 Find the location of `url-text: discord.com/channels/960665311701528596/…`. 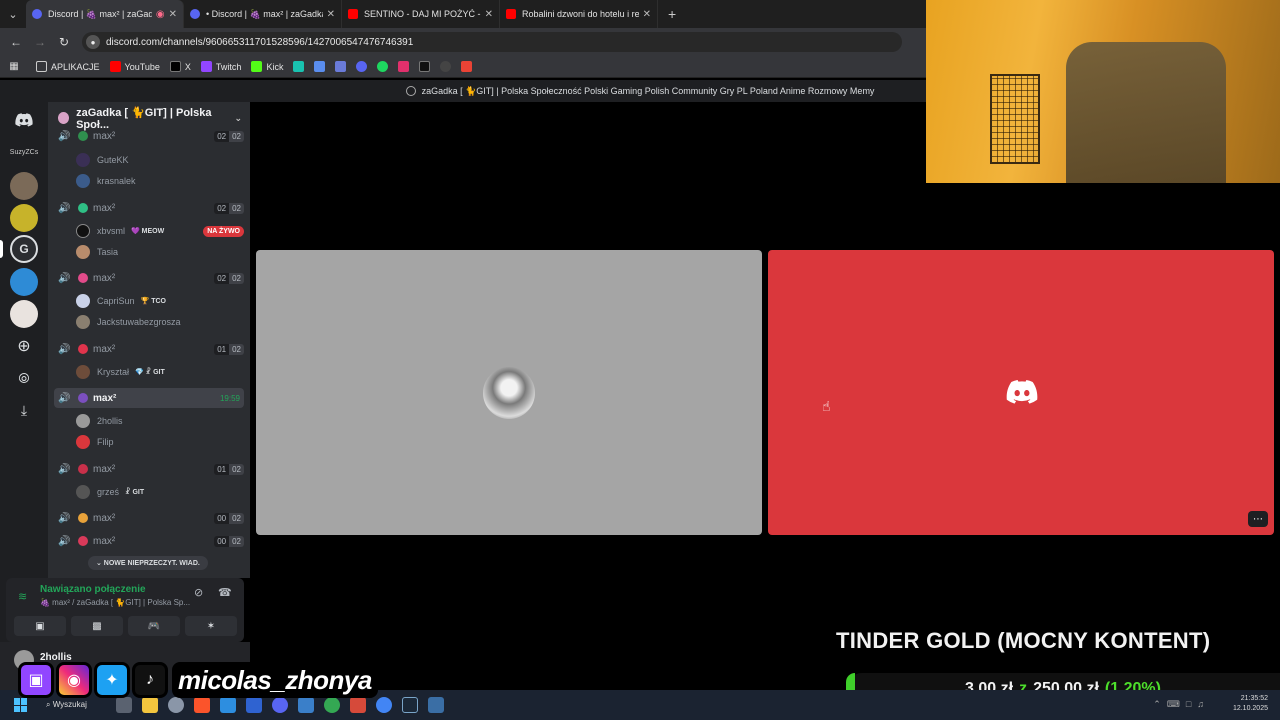

url-text: discord.com/channels/960665311701528596/… is located at coordinates (260, 42).